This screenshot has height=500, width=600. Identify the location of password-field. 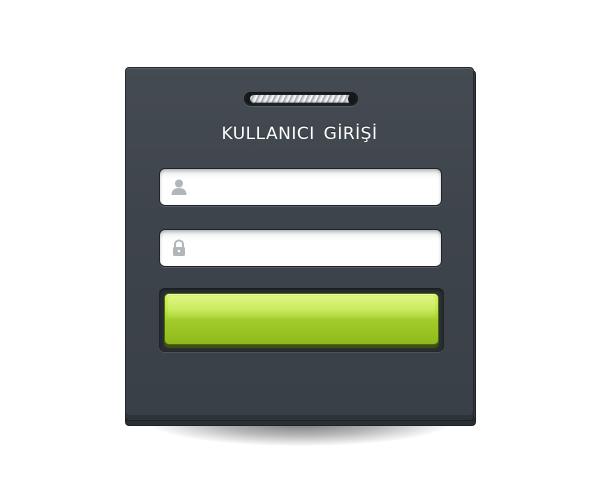
(300, 248).